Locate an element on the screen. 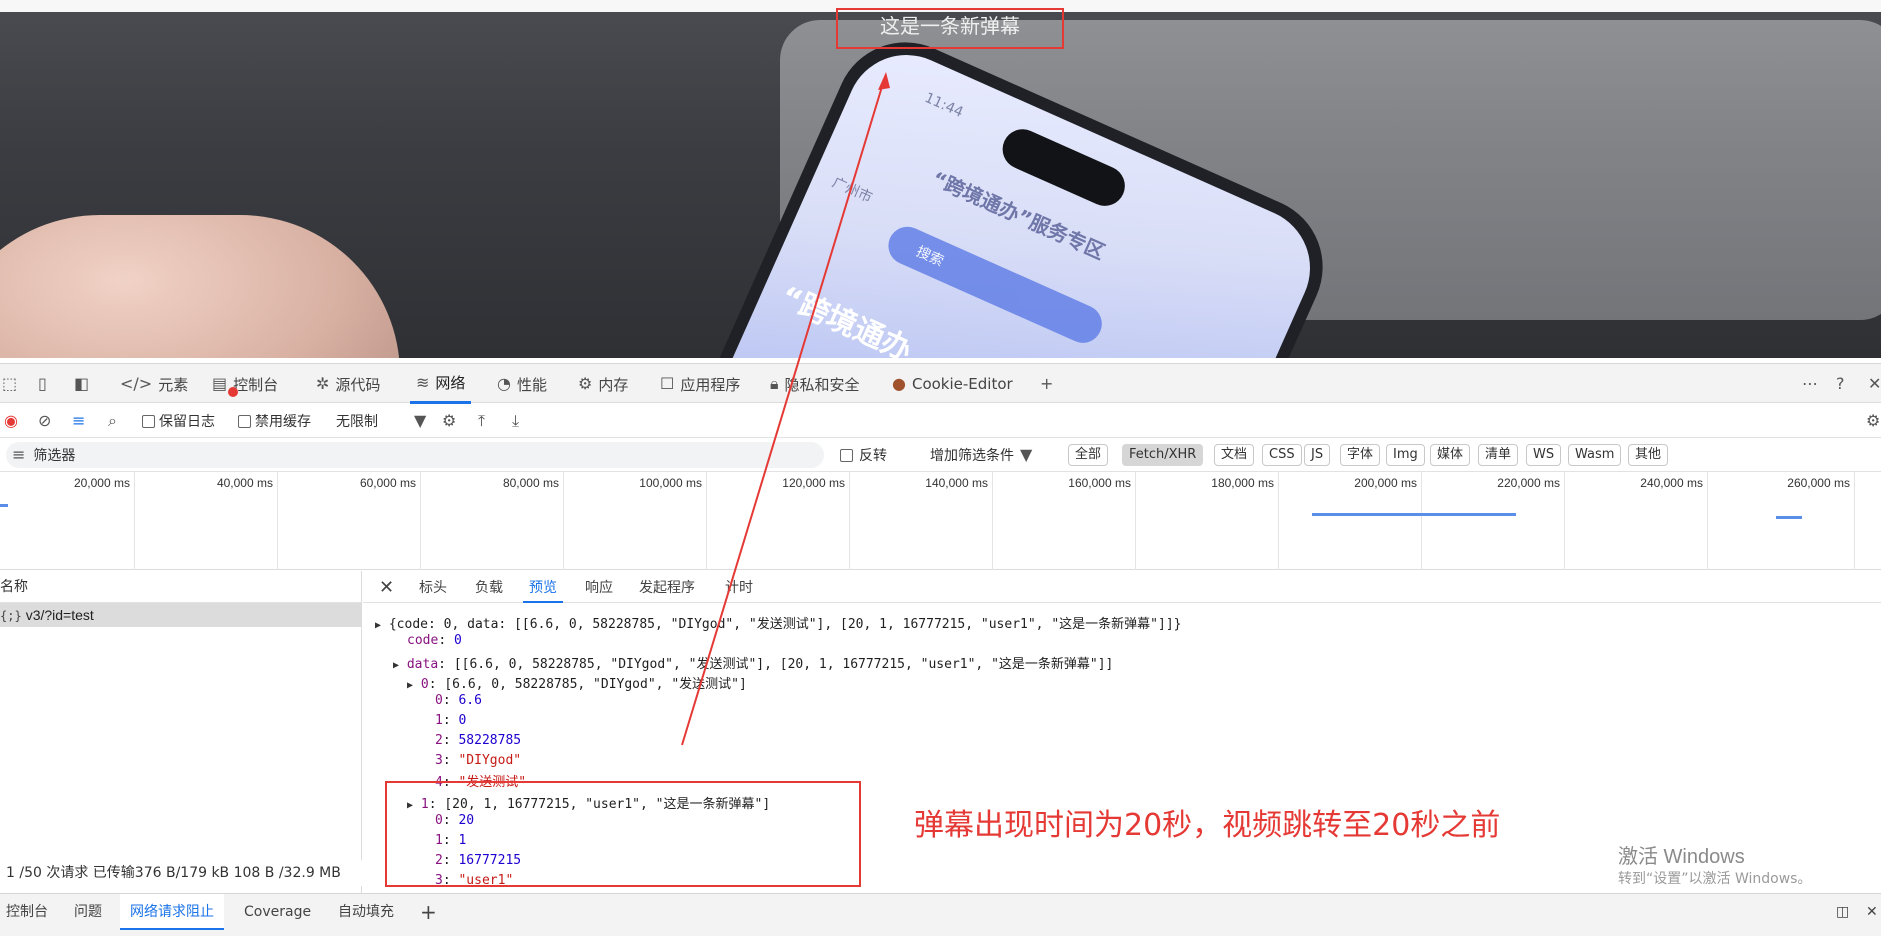 The image size is (1881, 936). tab-sources: ✲ 源代码 is located at coordinates (348, 384).